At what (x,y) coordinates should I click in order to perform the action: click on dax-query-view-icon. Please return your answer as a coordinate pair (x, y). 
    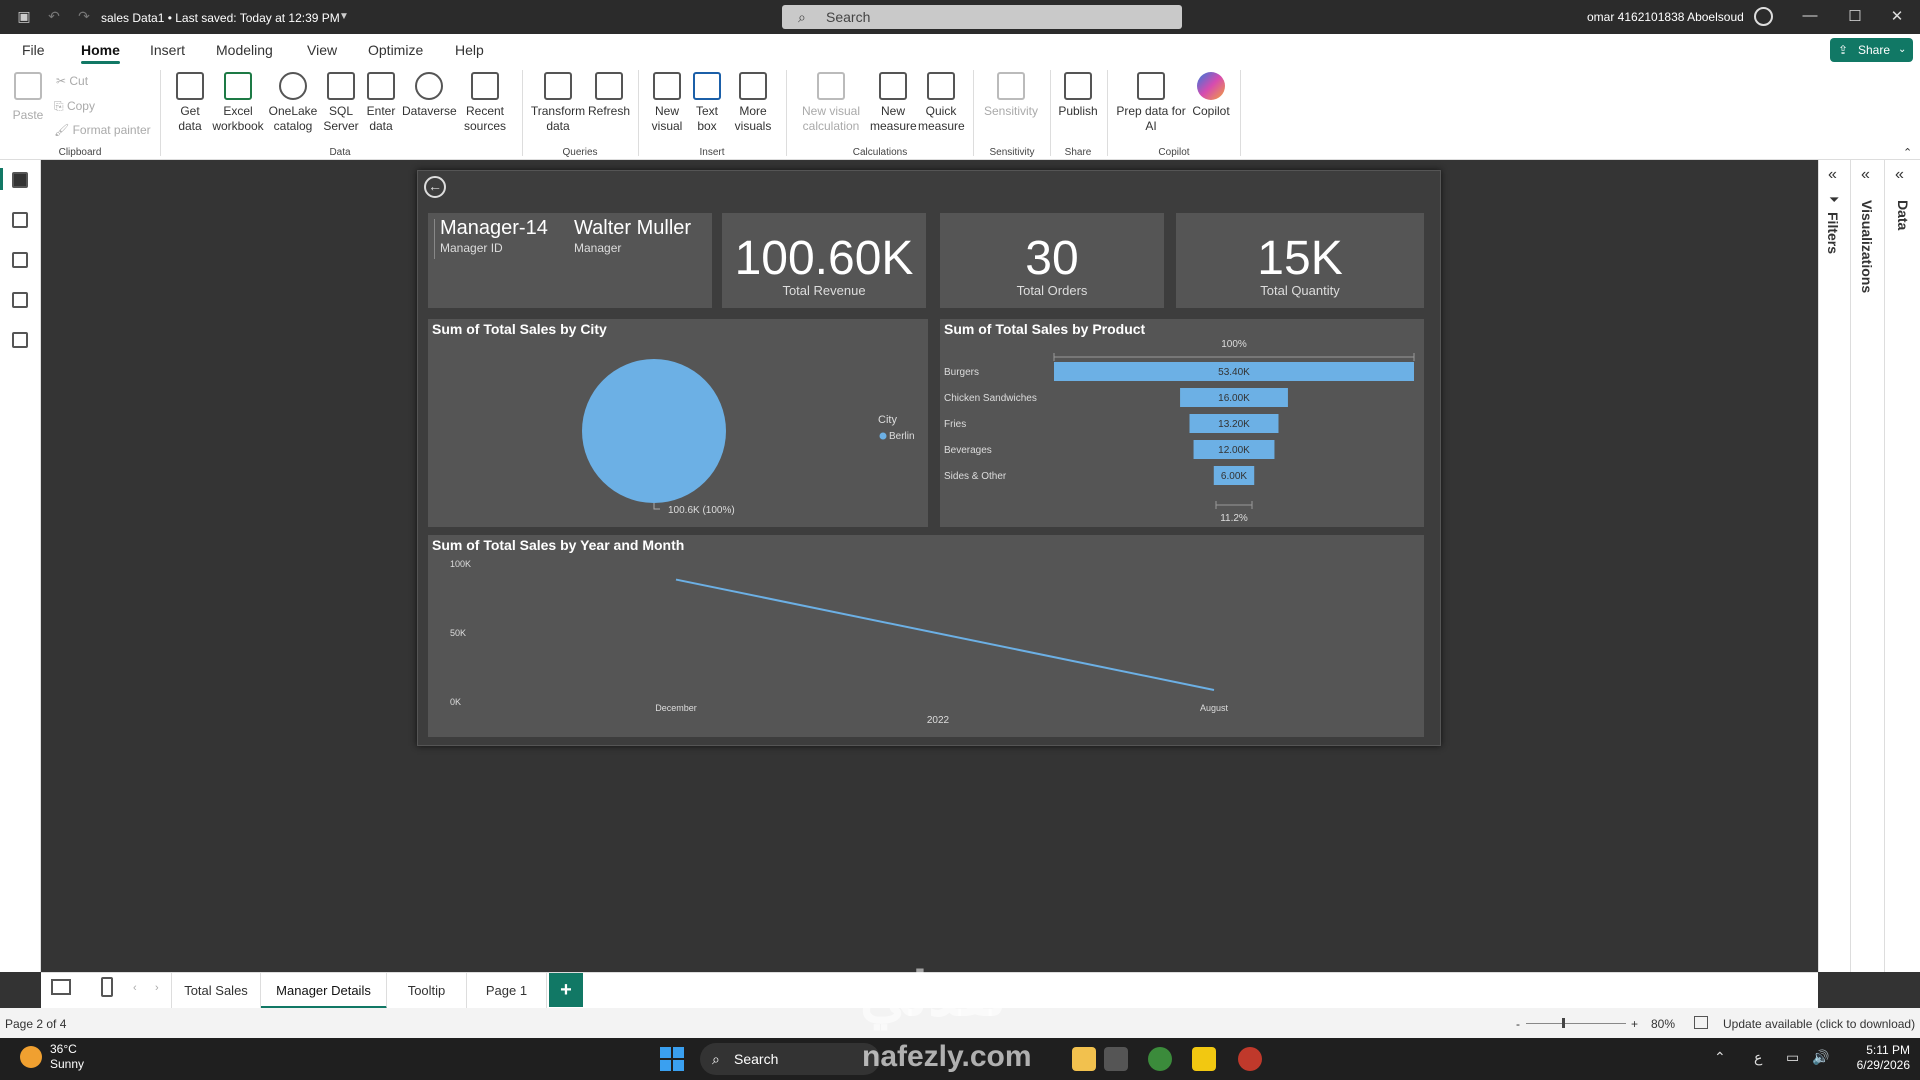
    Looking at the image, I should click on (20, 300).